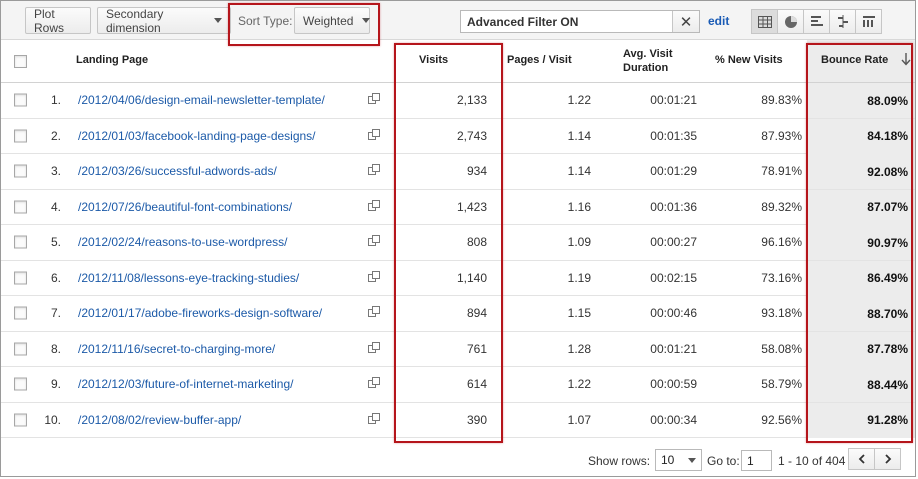 Image resolution: width=918 pixels, height=479 pixels. What do you see at coordinates (476, 313) in the screenshot?
I see `visits-cell: 894` at bounding box center [476, 313].